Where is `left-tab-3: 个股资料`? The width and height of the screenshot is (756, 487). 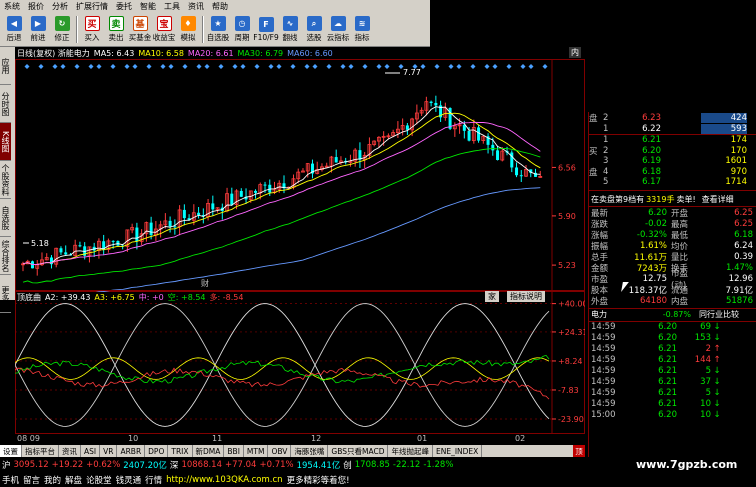
left-tab-3: 个股资料 is located at coordinates (5, 180).